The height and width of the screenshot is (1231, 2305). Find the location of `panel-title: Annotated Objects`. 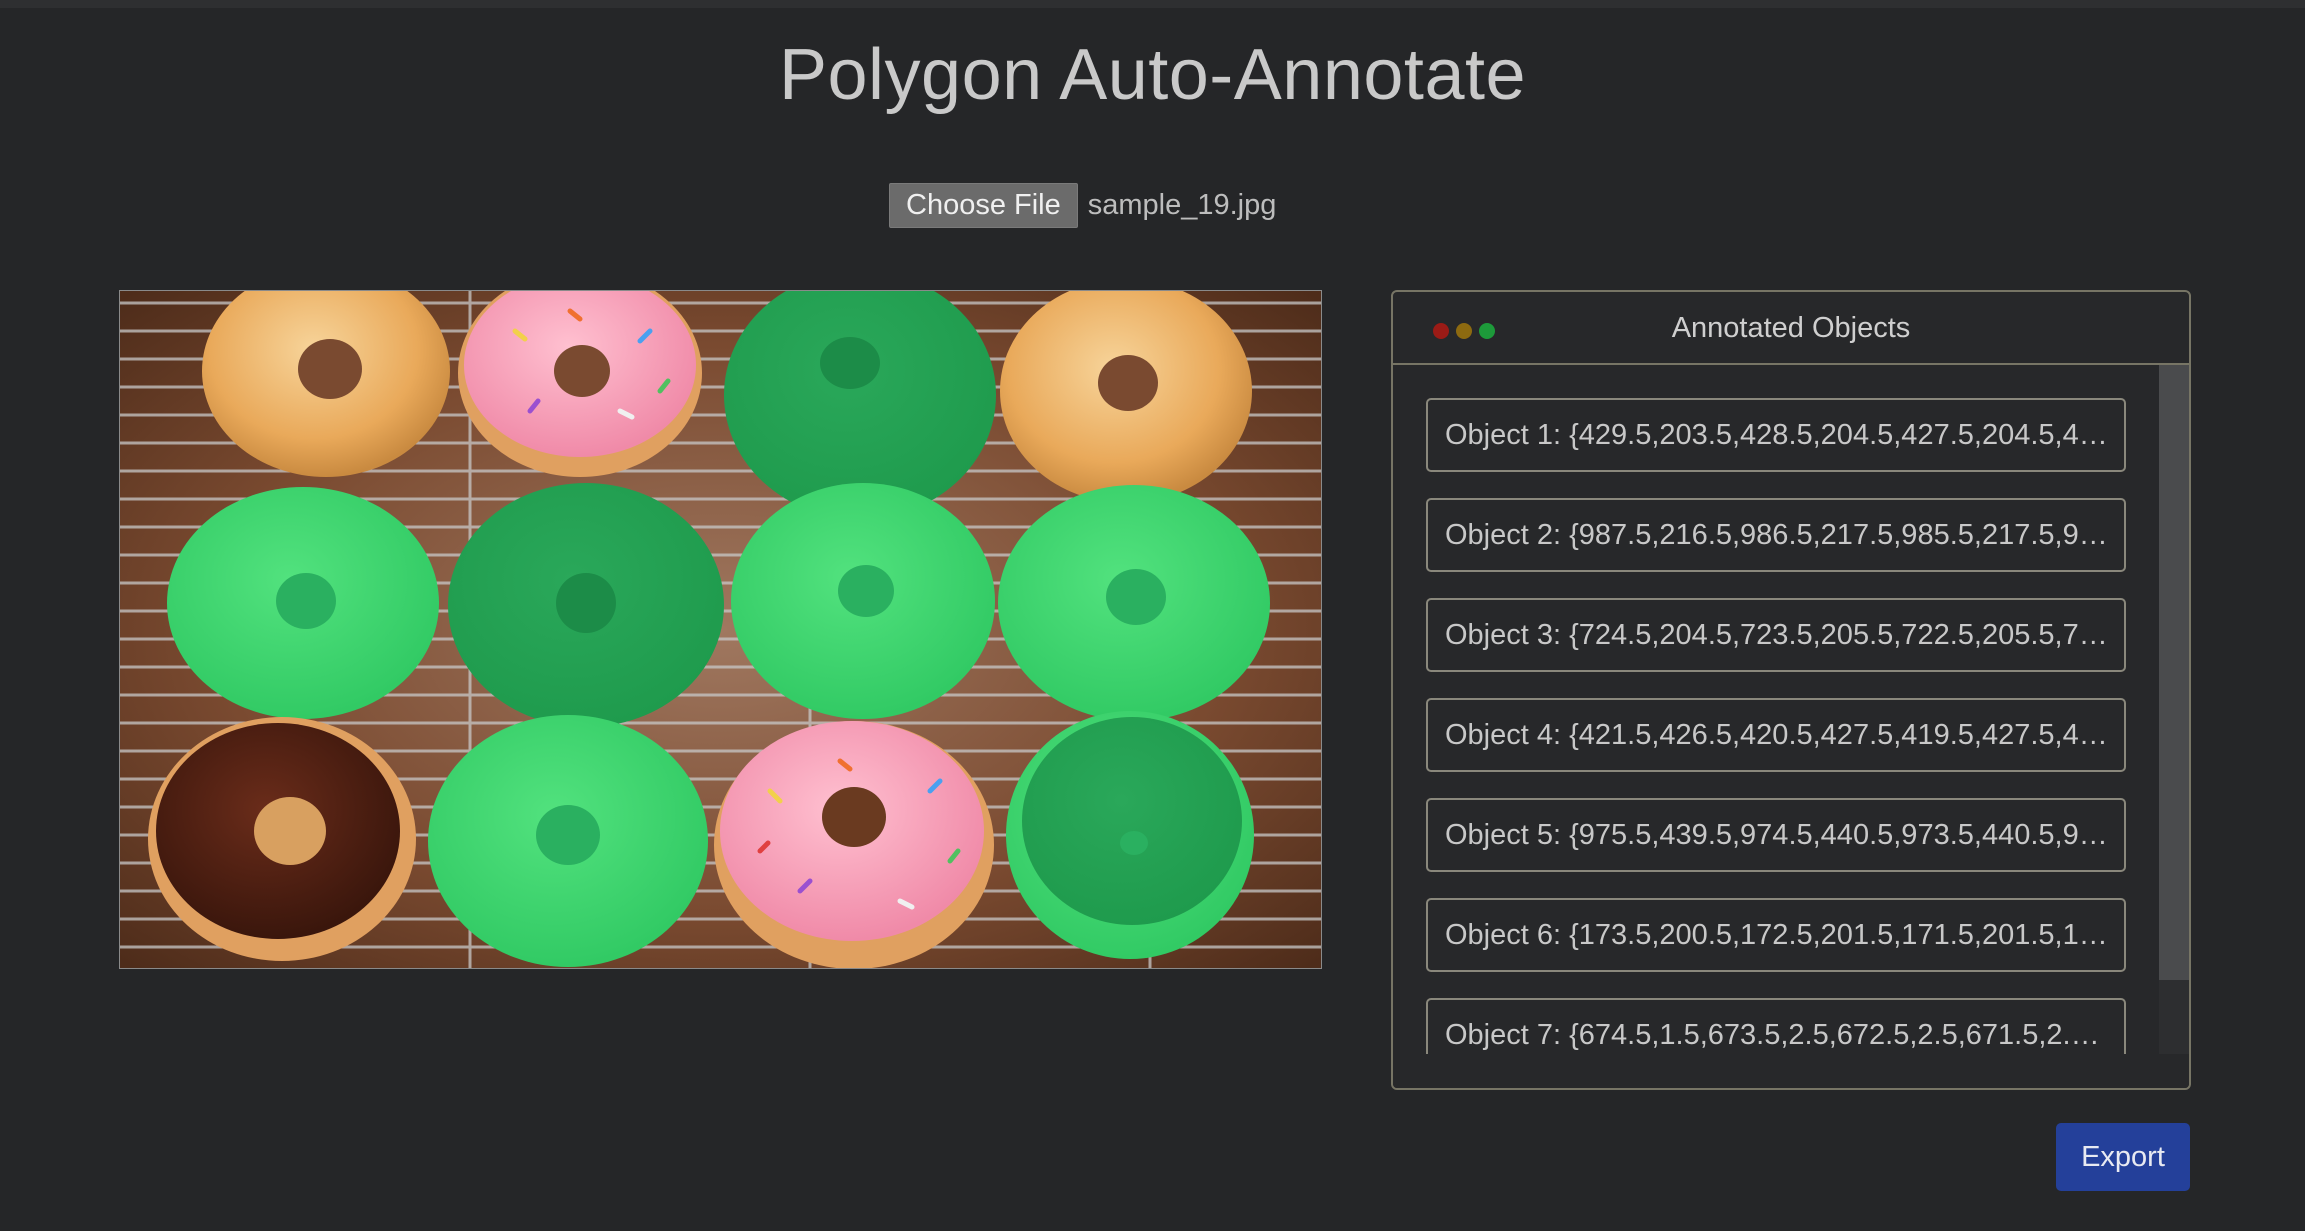

panel-title: Annotated Objects is located at coordinates (1791, 328).